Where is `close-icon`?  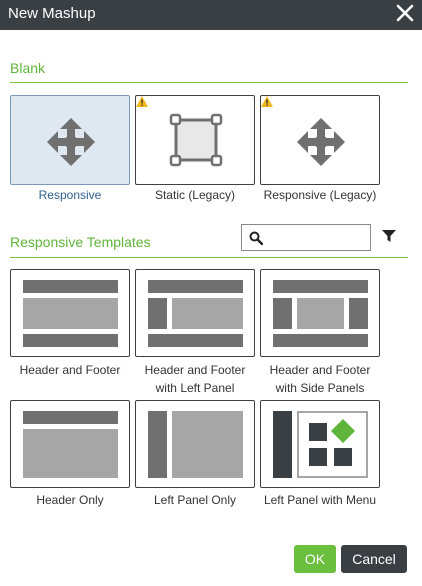
close-icon is located at coordinates (405, 13).